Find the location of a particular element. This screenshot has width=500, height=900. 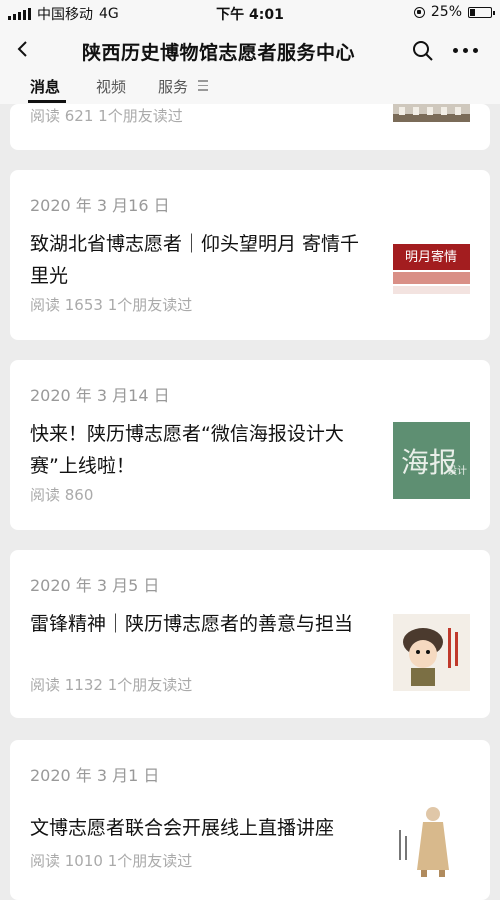

rotation-lock-icon is located at coordinates (419, 12).